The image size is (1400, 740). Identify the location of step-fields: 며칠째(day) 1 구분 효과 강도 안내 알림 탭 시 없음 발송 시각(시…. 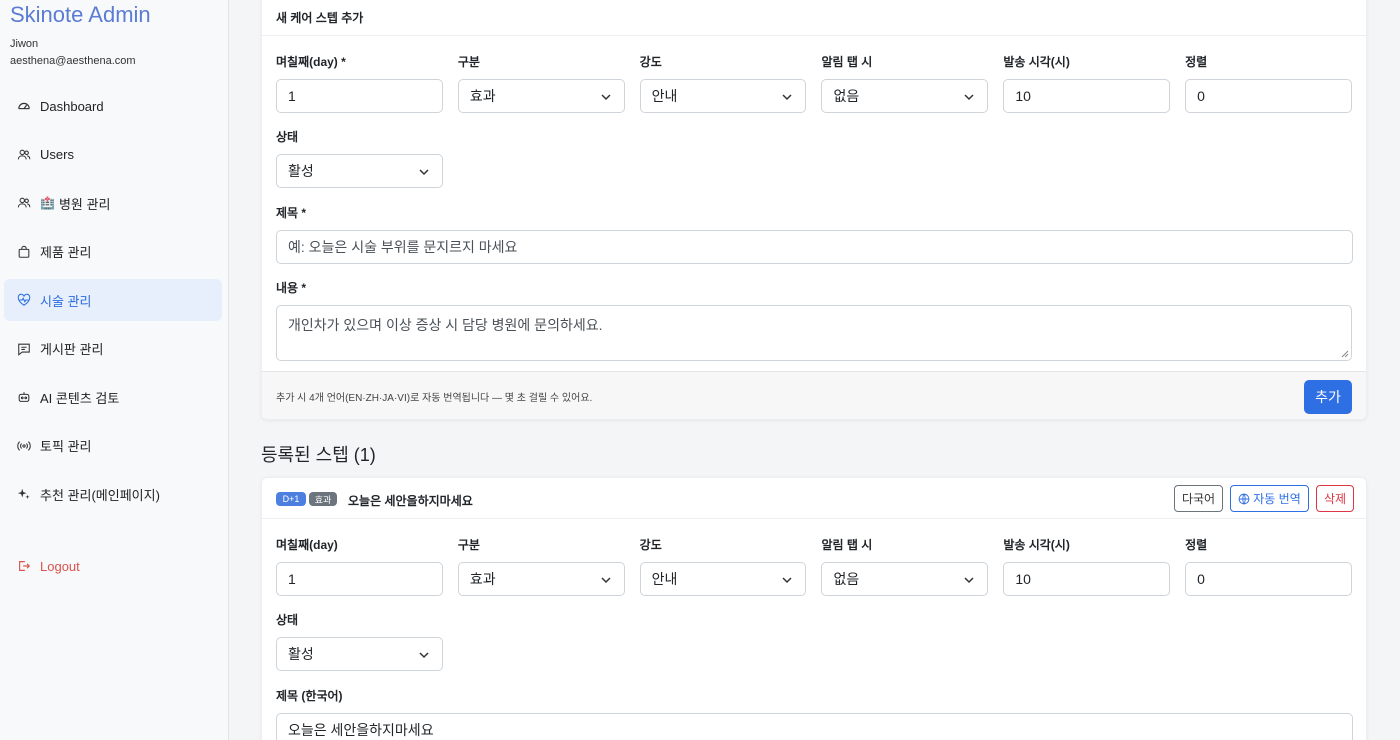
(814, 566).